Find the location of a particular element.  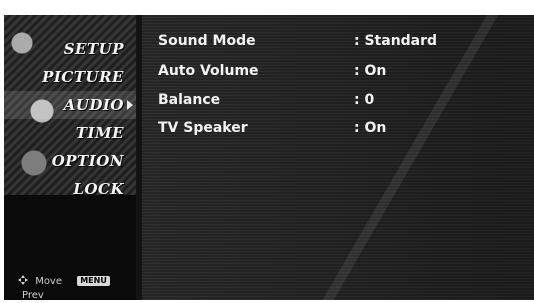

menu-item-label: SETUP is located at coordinates (93, 49).